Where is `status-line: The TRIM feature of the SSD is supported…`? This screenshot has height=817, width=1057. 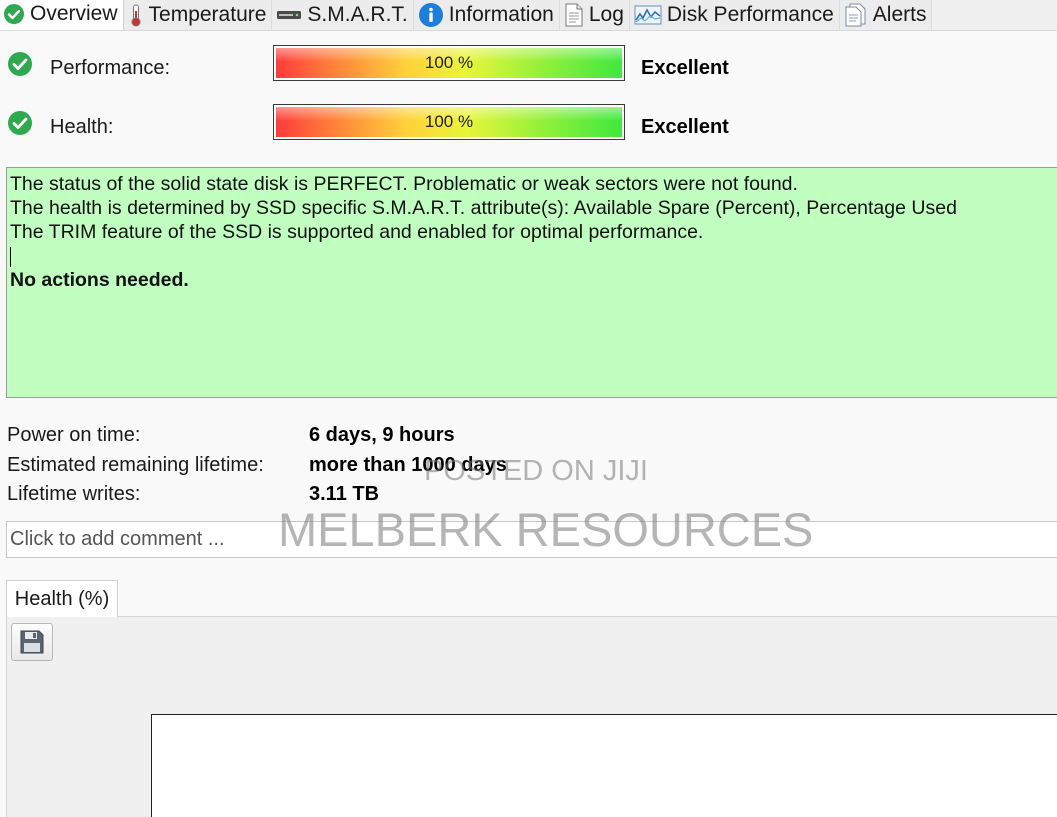 status-line: The TRIM feature of the SSD is supported… is located at coordinates (357, 232).